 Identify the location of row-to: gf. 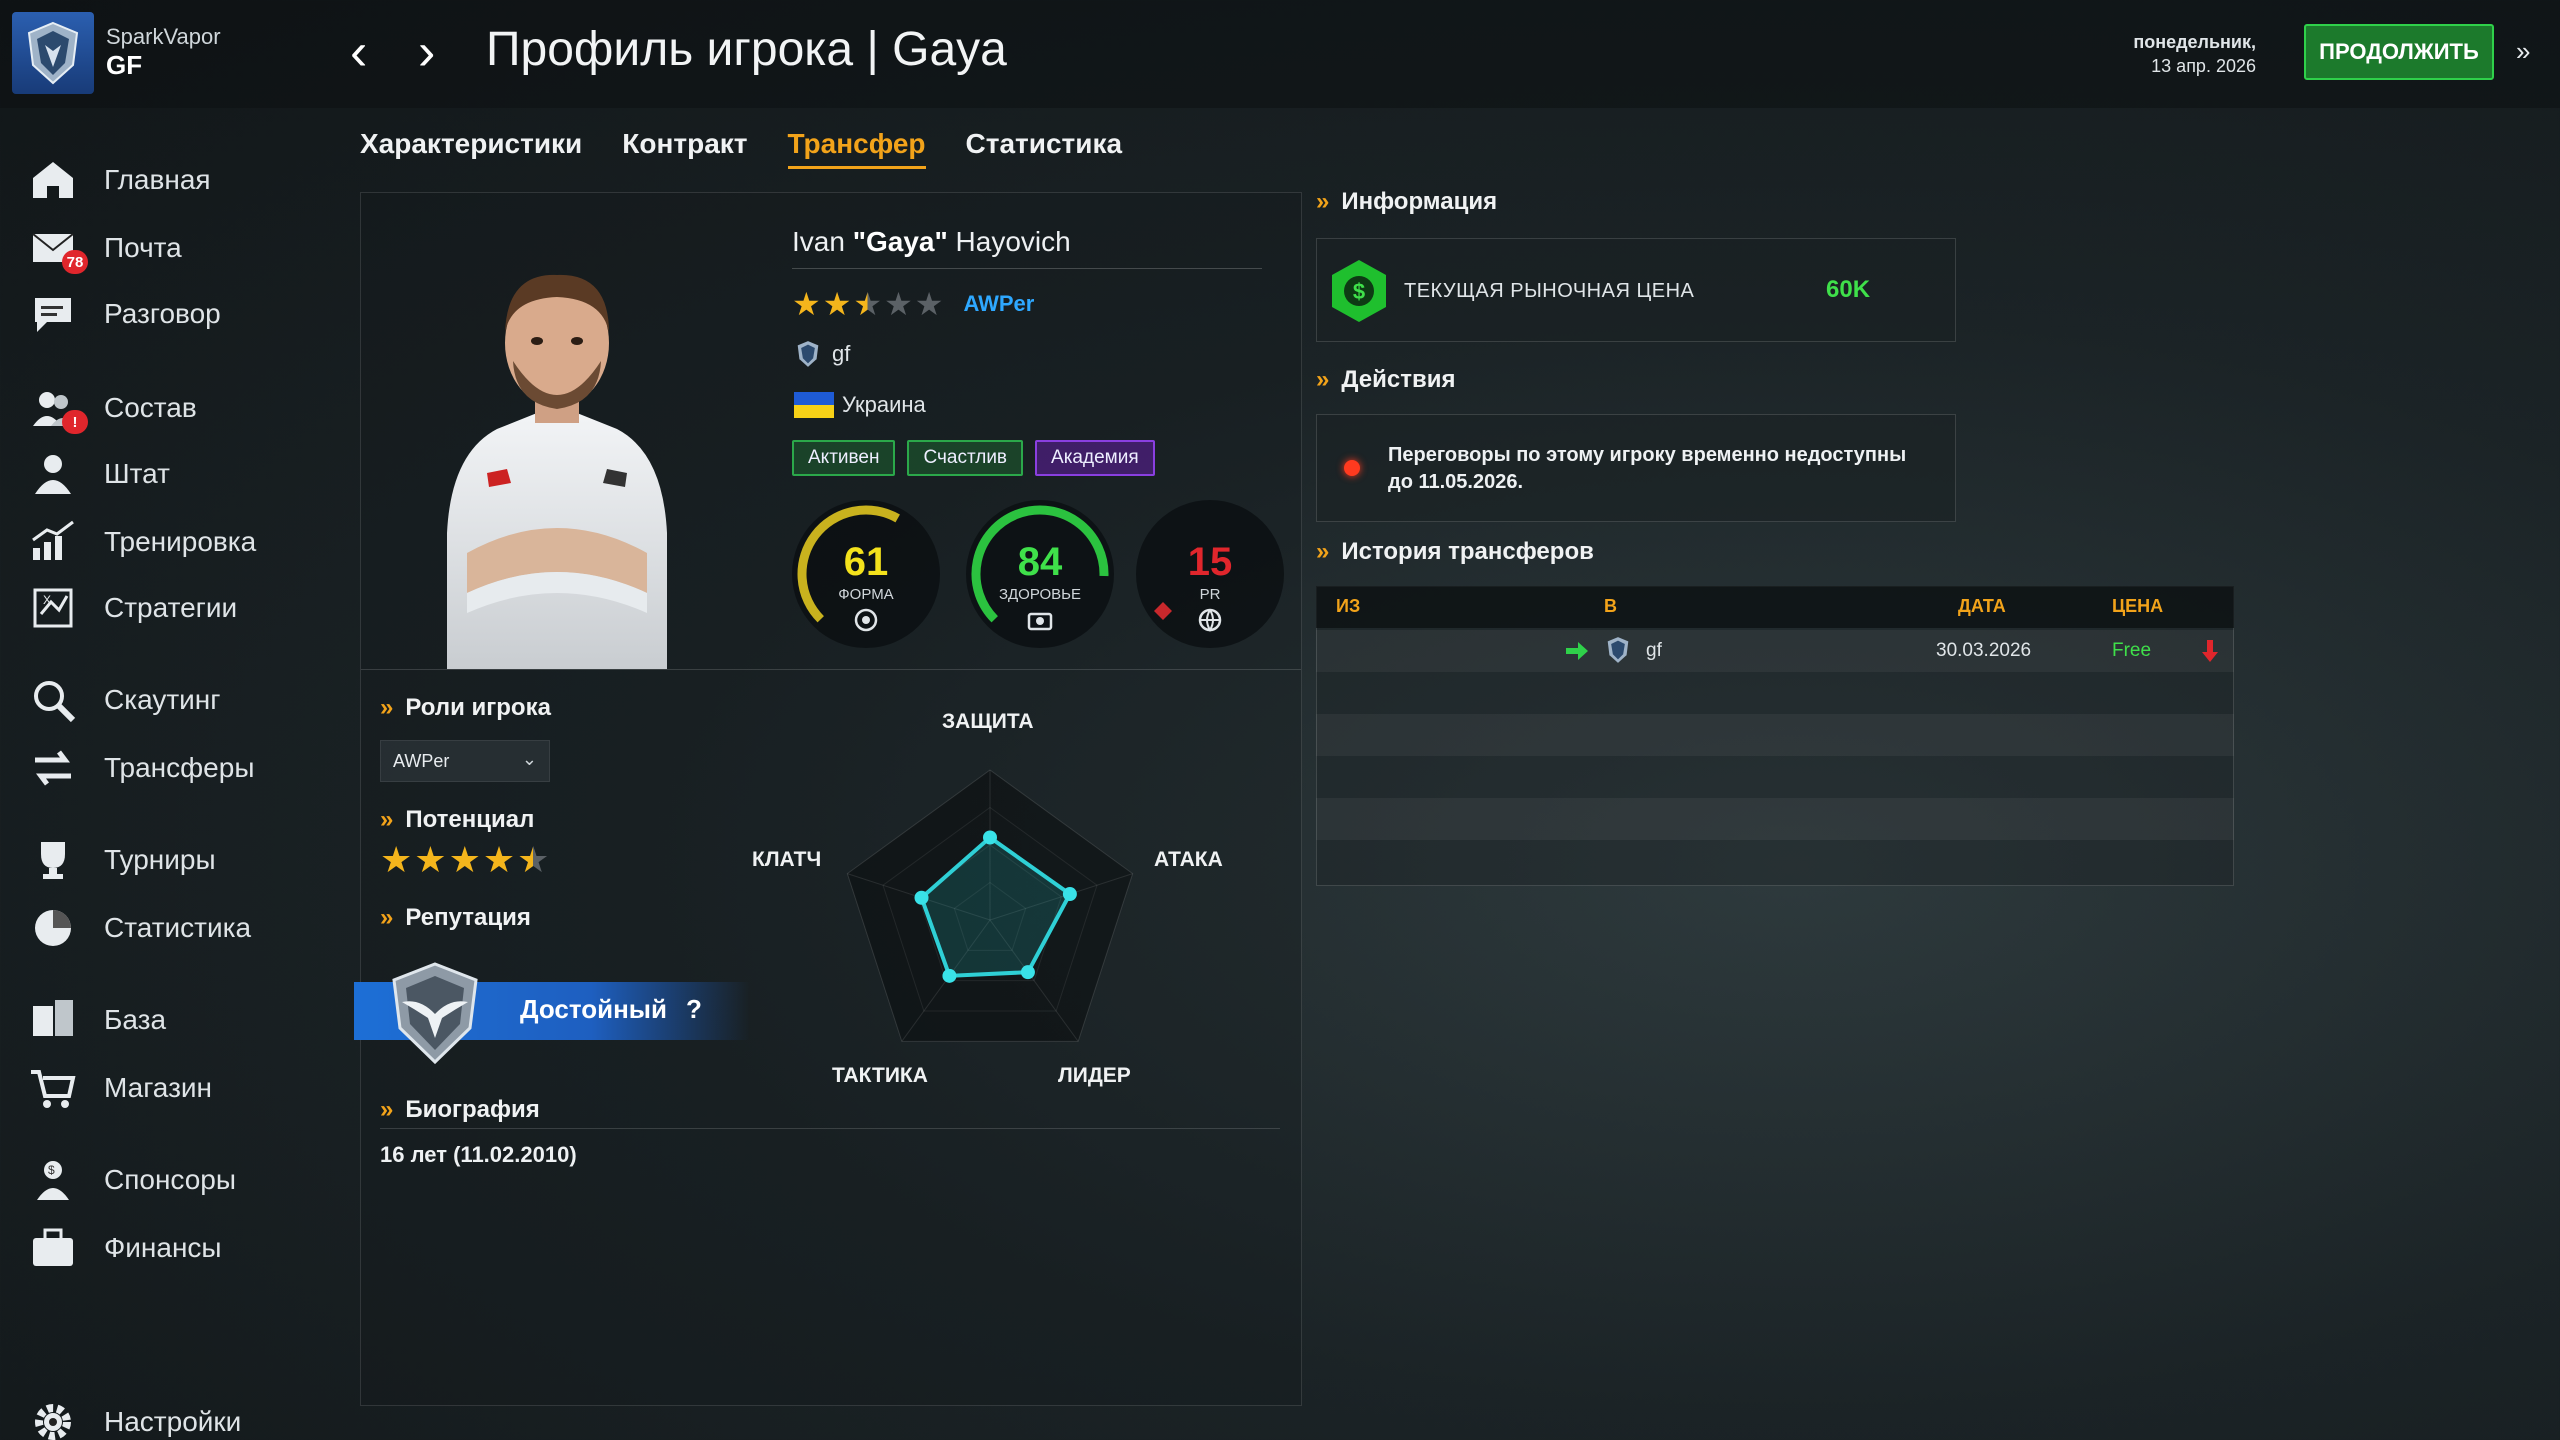
(1654, 650).